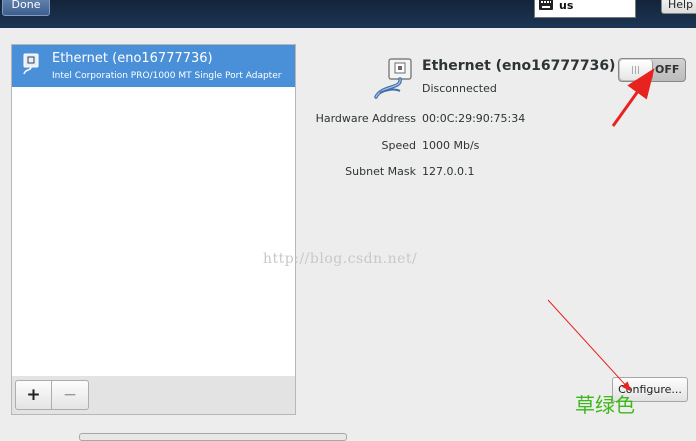 This screenshot has width=696, height=441. Describe the element at coordinates (589, 345) in the screenshot. I see `arrow-to-configure` at that location.